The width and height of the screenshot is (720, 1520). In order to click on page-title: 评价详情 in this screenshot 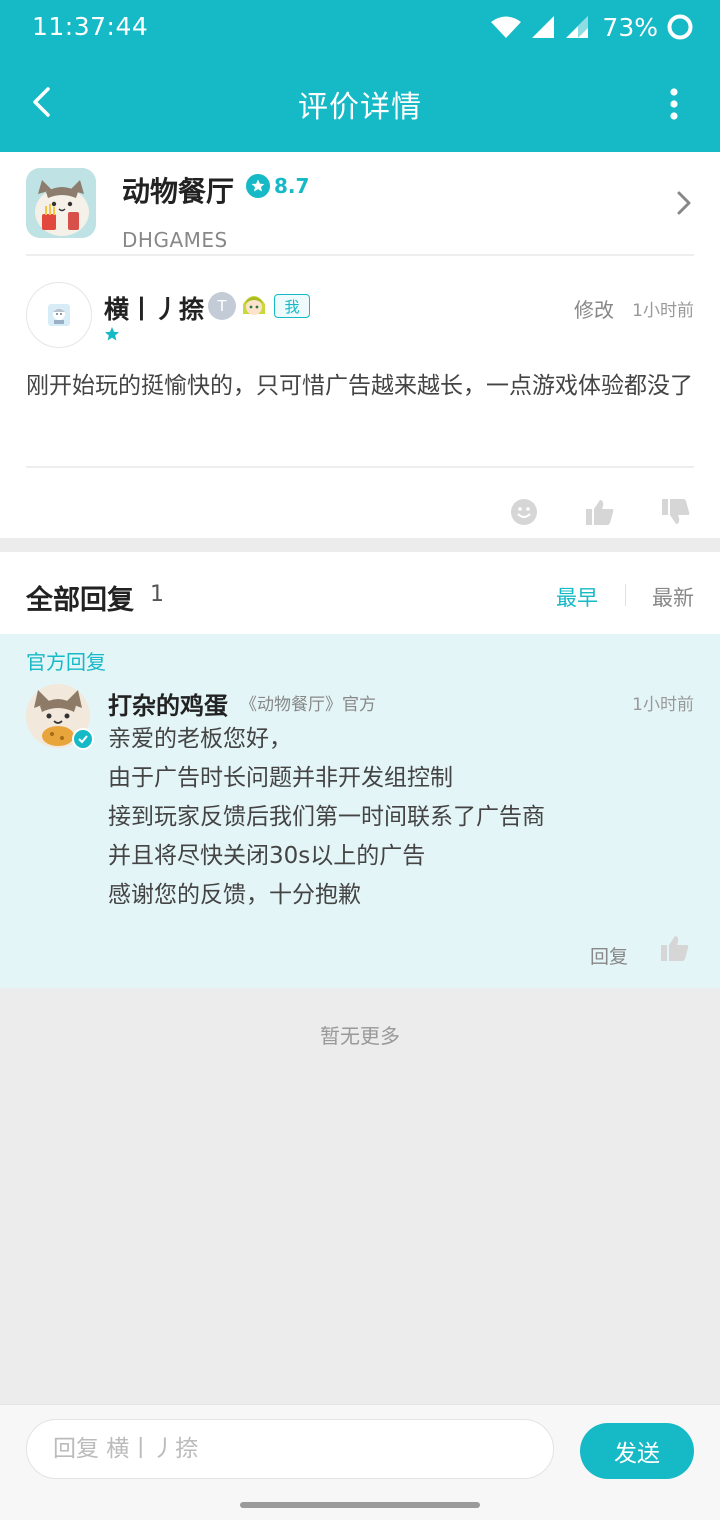, I will do `click(360, 107)`.